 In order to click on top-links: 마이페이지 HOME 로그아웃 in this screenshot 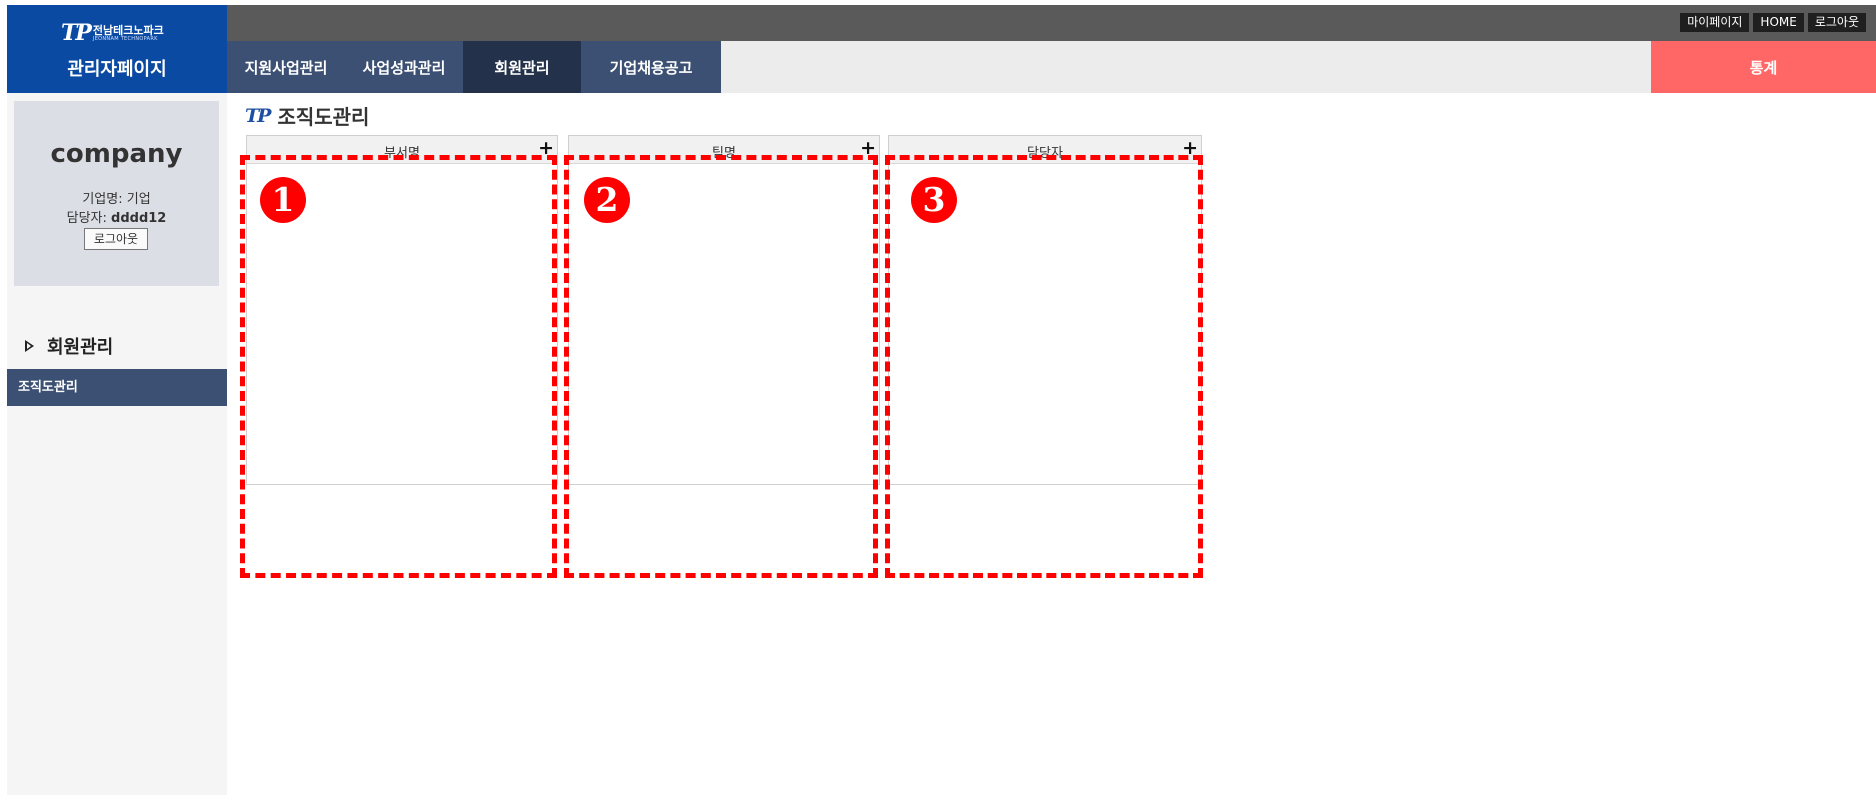, I will do `click(1773, 22)`.